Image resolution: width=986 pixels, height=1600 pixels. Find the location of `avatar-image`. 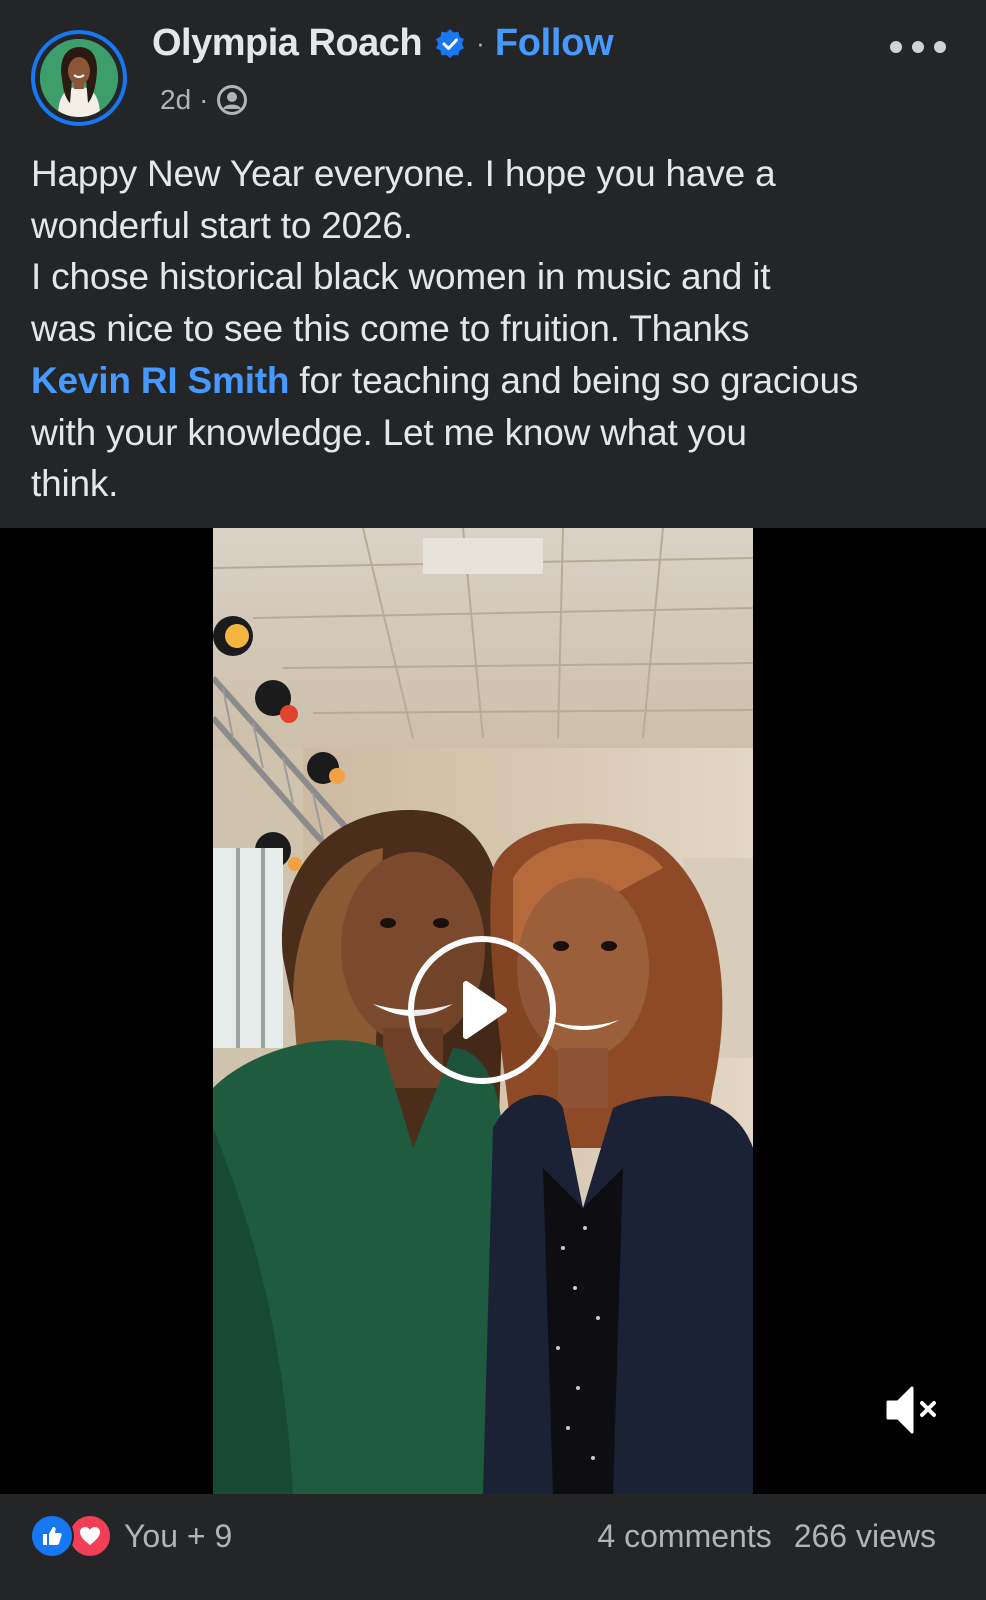

avatar-image is located at coordinates (79, 78).